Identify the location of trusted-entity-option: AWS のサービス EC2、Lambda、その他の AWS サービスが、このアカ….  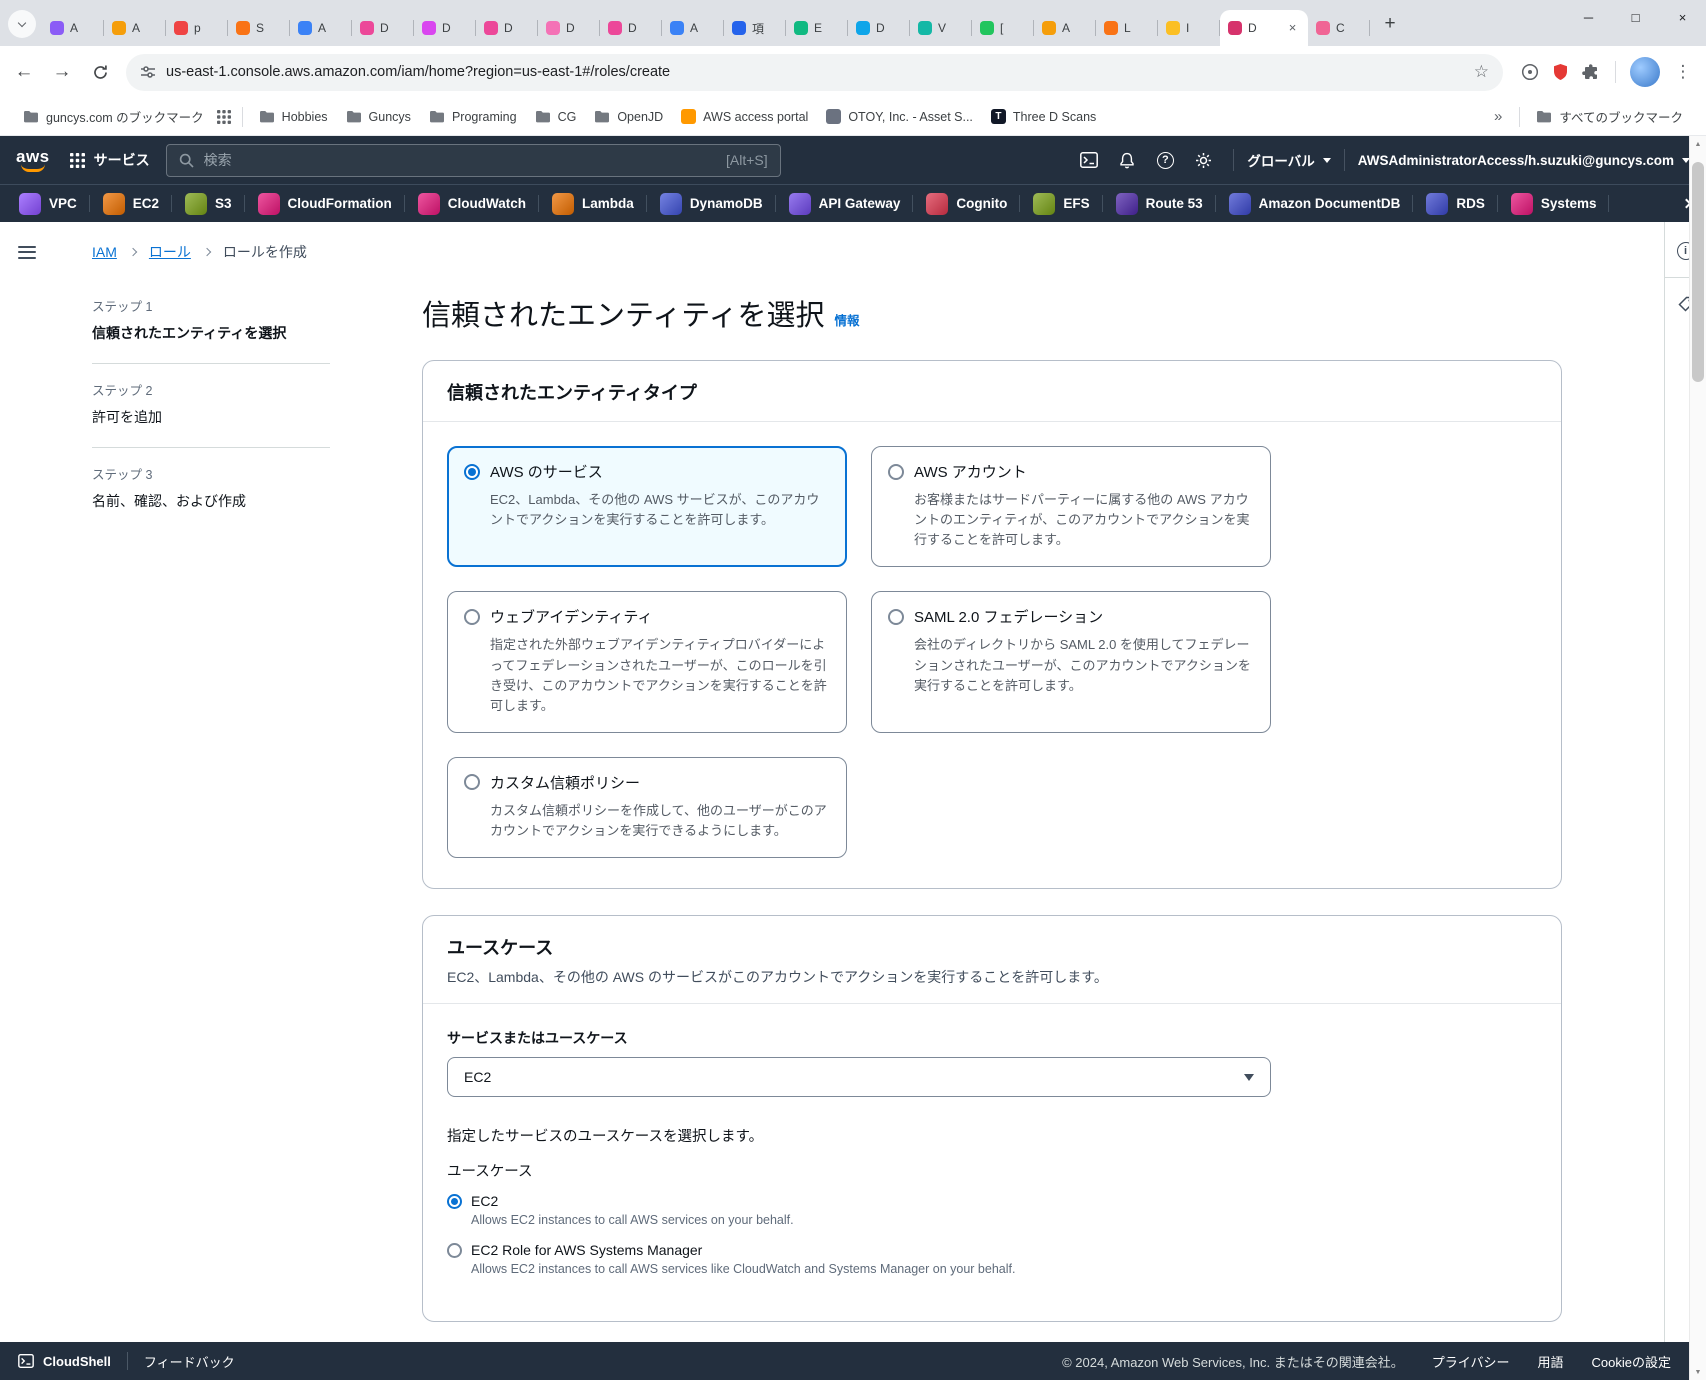
(647, 507).